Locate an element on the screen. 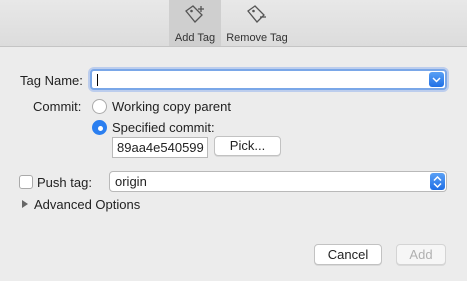 This screenshot has width=467, height=281. disclosure-triangle-icon is located at coordinates (25, 204).